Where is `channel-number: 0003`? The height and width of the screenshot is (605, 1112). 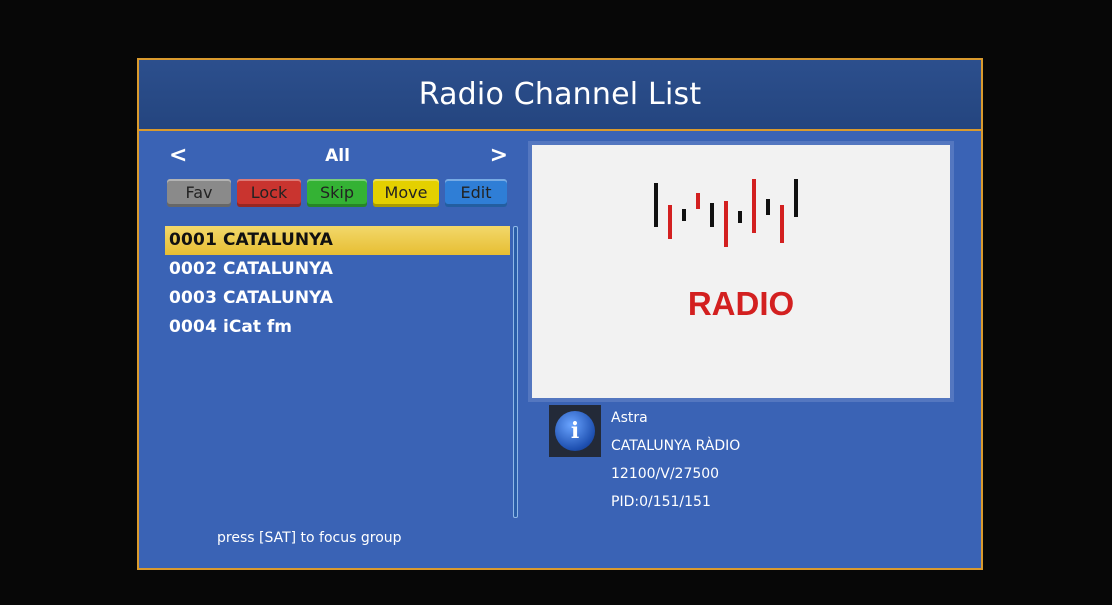
channel-number: 0003 is located at coordinates (193, 298).